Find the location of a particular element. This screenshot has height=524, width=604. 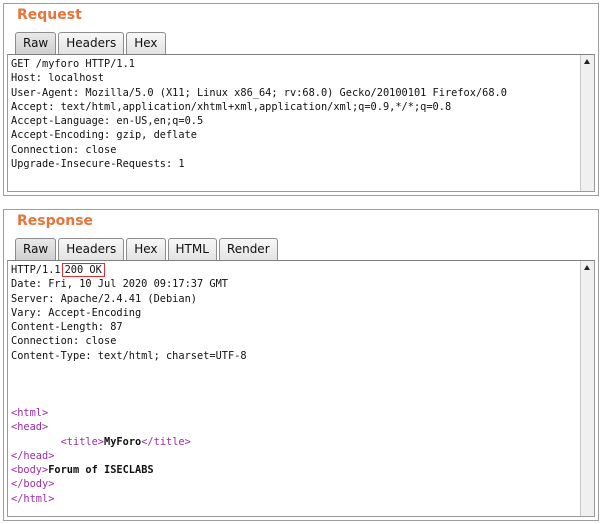

status-code-highlight: 200 OK is located at coordinates (83, 270).